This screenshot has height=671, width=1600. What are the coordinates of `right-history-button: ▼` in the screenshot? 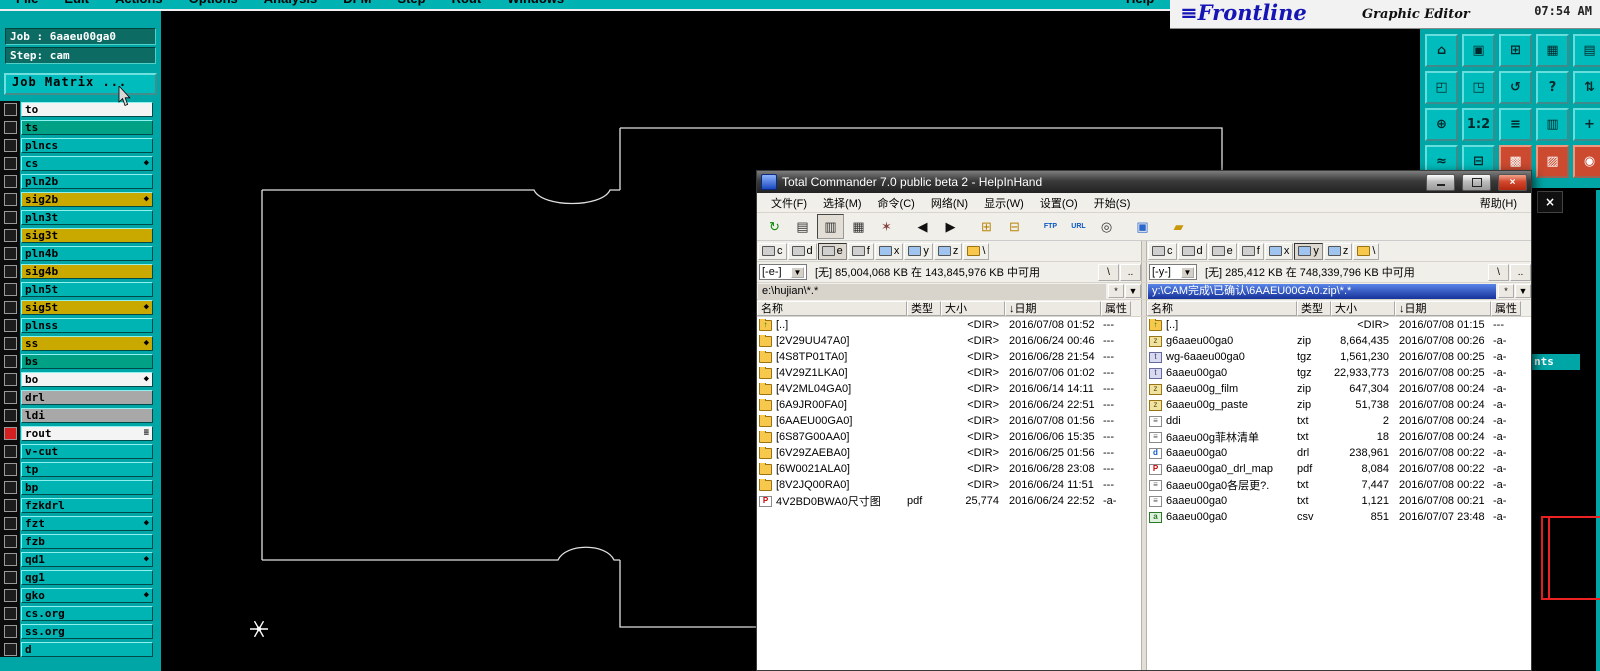 It's located at (1523, 291).